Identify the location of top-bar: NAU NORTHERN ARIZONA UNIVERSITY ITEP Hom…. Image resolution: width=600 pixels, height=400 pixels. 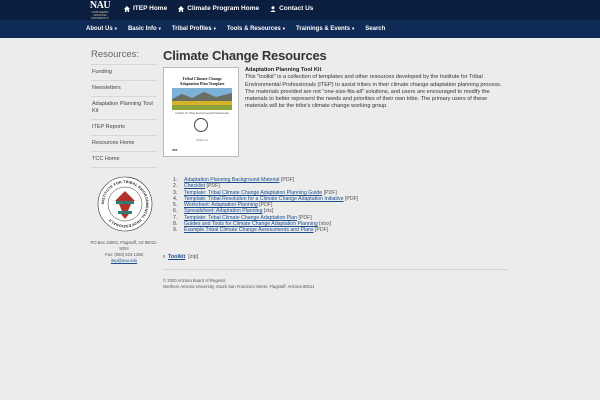
(300, 10).